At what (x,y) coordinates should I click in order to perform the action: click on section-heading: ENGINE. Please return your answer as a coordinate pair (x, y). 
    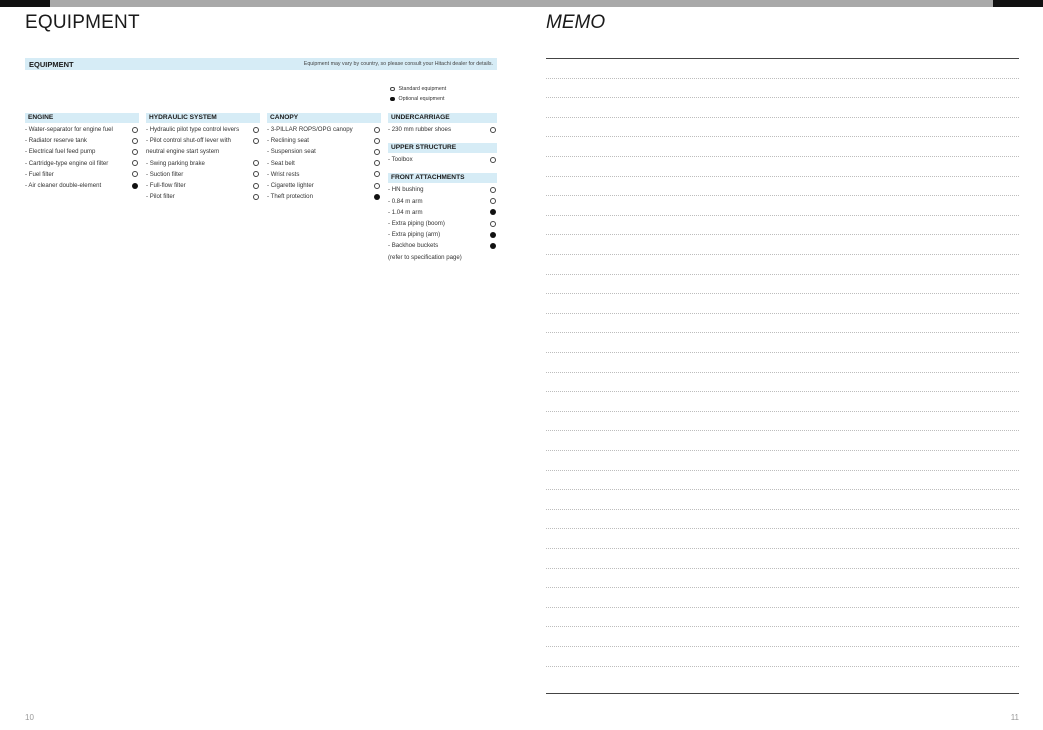
    Looking at the image, I should click on (82, 118).